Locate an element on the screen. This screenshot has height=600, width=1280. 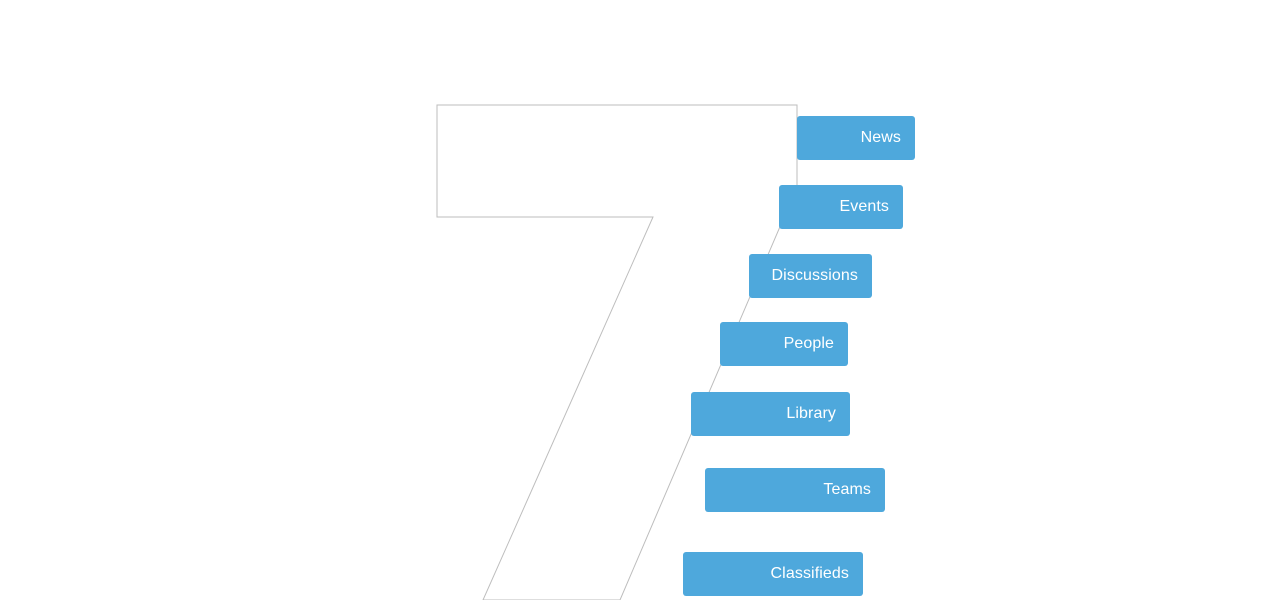
menu-tab-news: News is located at coordinates (856, 138).